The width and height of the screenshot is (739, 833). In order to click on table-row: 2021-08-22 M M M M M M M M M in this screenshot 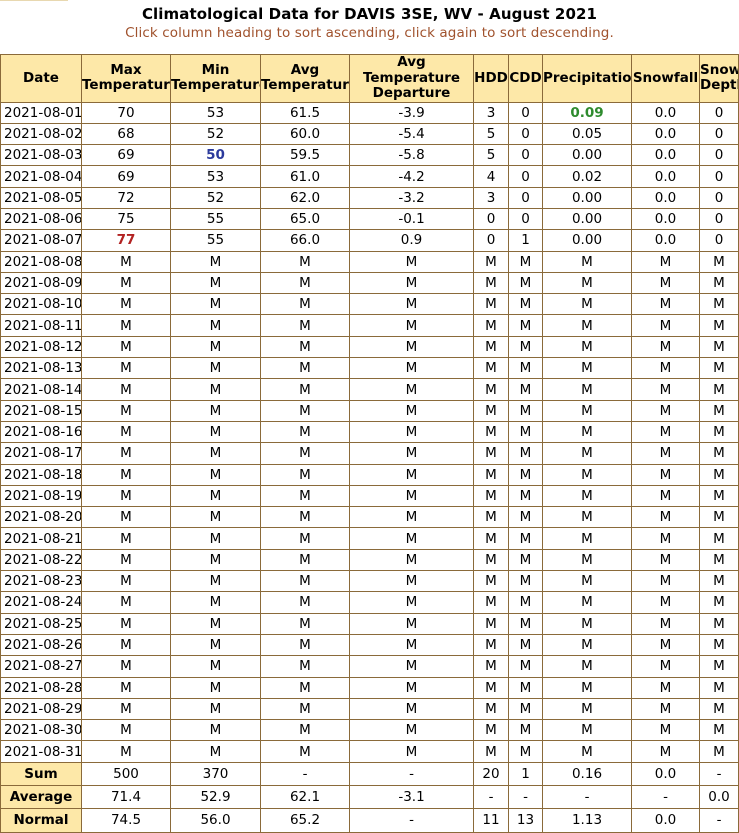, I will do `click(369, 560)`.